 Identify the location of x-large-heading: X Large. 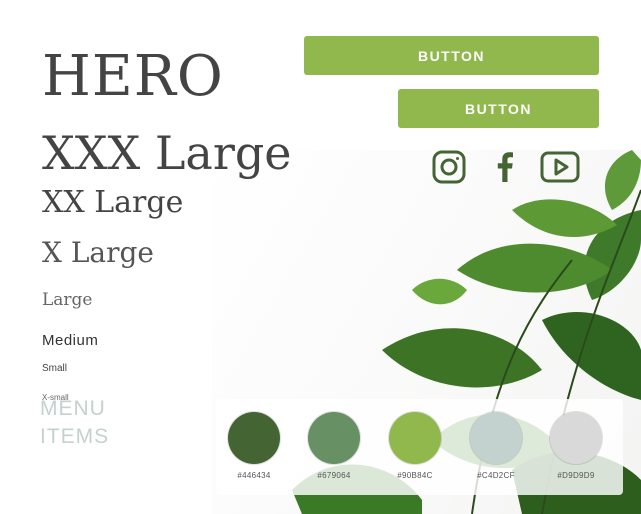
(98, 252).